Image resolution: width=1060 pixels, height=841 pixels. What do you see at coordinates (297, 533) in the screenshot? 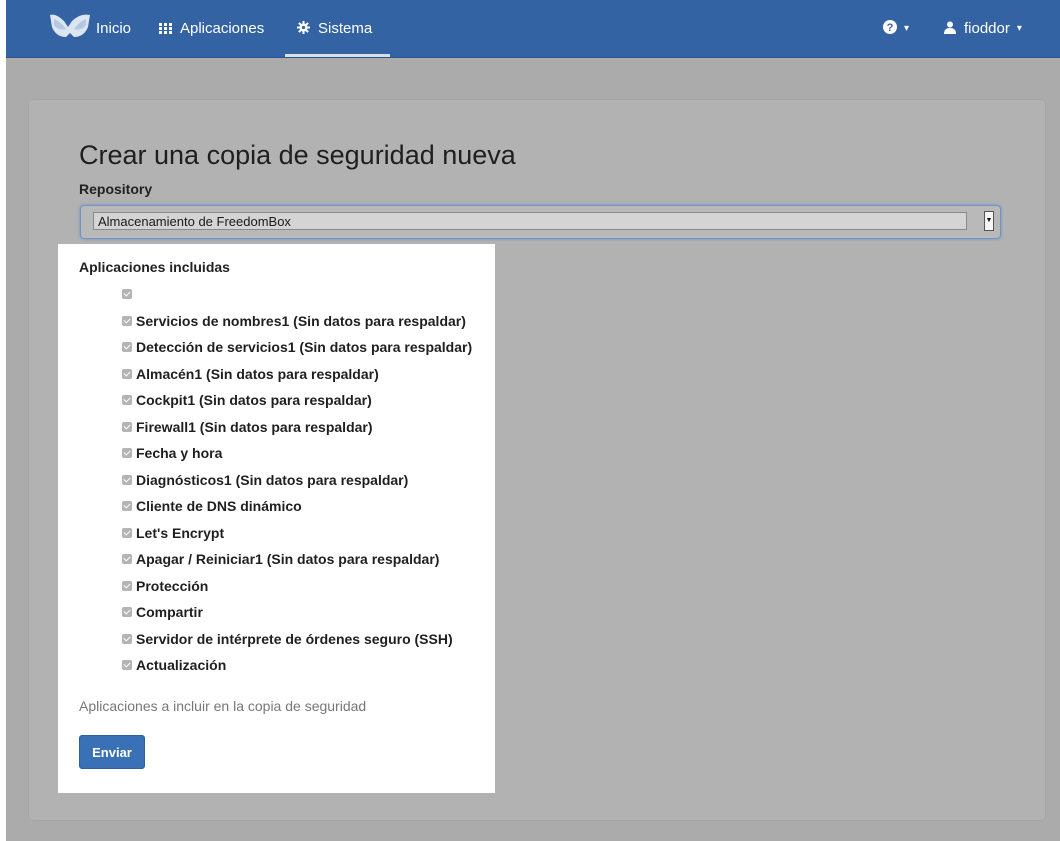
I see `list-item: Let's Encrypt` at bounding box center [297, 533].